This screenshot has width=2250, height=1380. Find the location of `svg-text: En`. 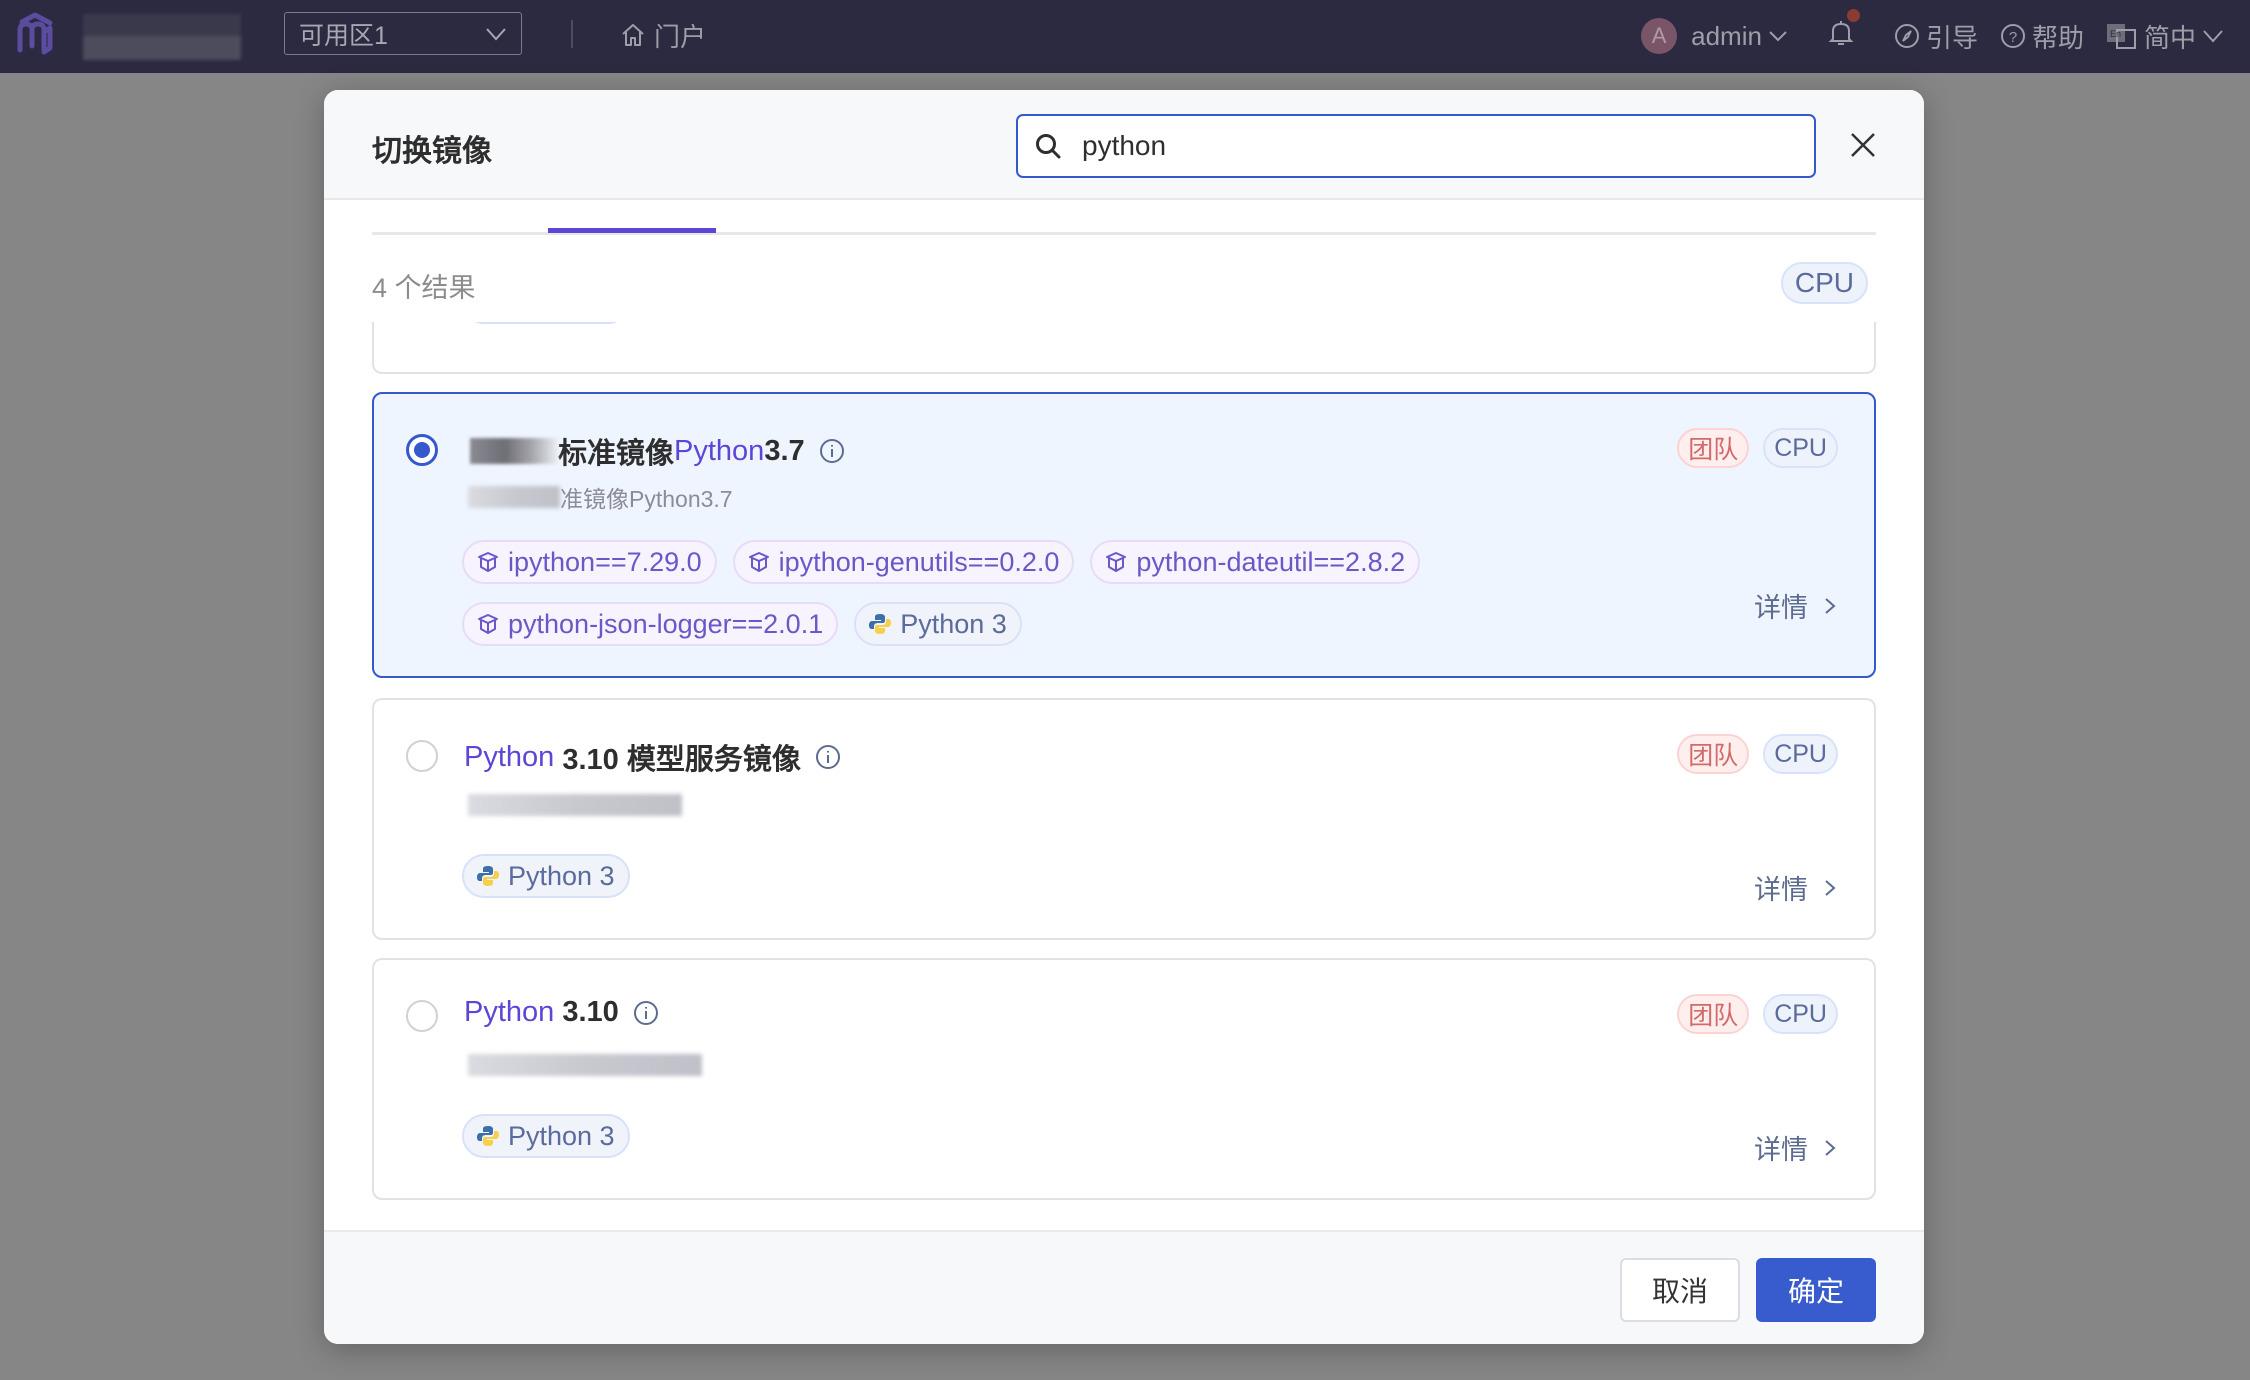

svg-text: En is located at coordinates (2115, 34).